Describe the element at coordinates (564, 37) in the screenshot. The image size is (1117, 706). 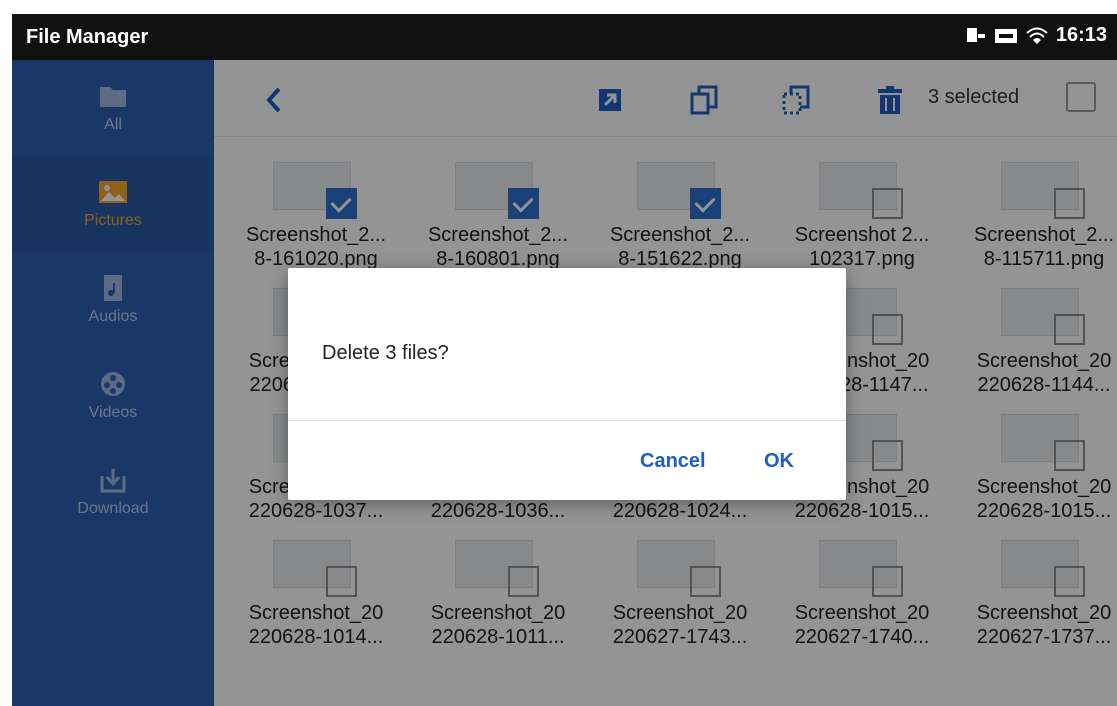
I see `status-bar: File Manager 16:13` at that location.